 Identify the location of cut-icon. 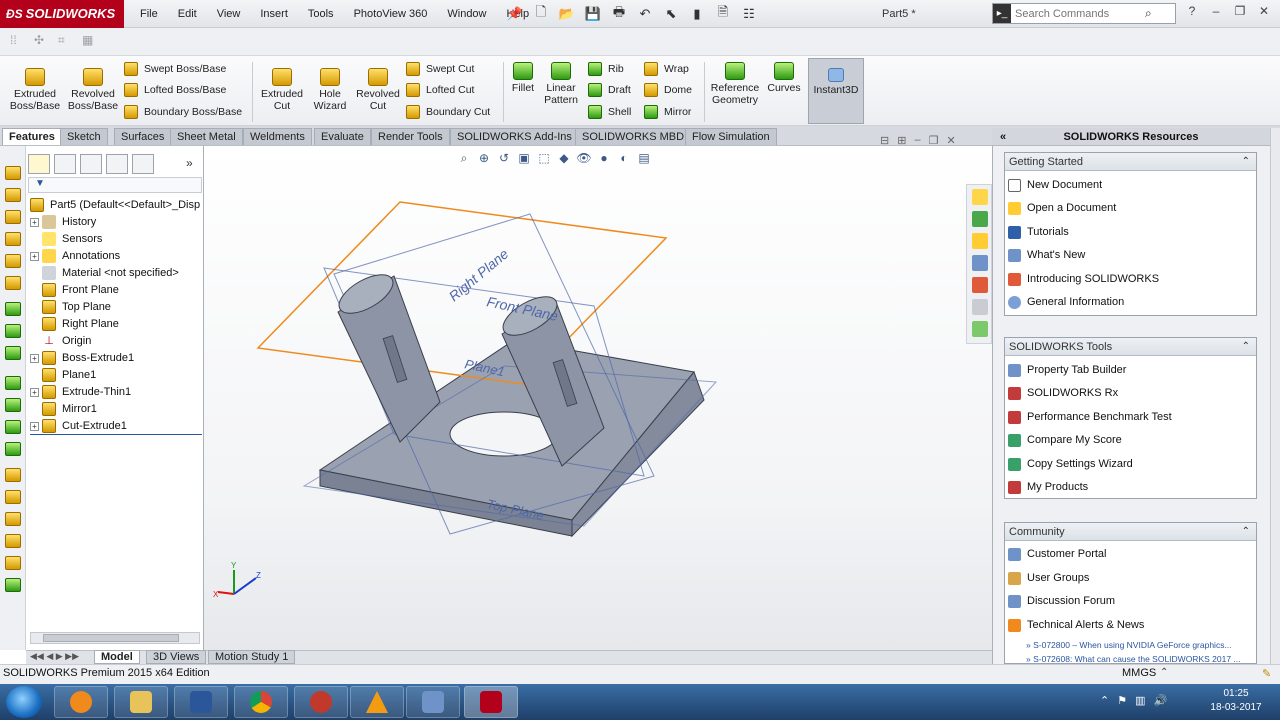
(13, 283).